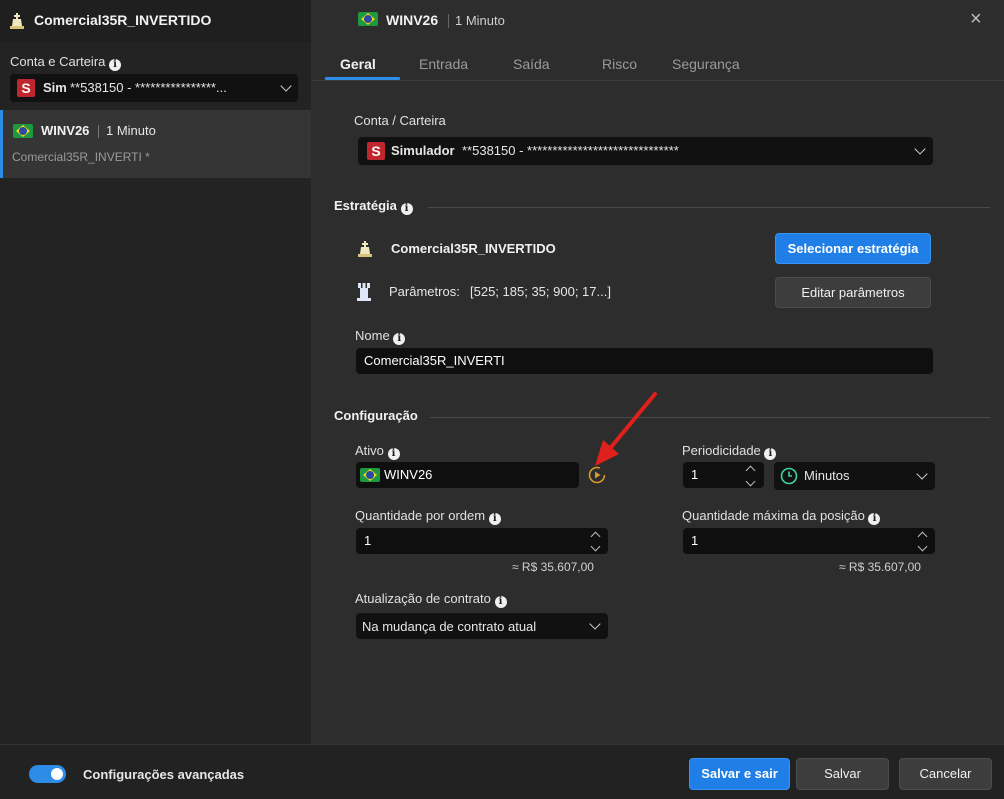  Describe the element at coordinates (448, 21) in the screenshot. I see `header-separator` at that location.